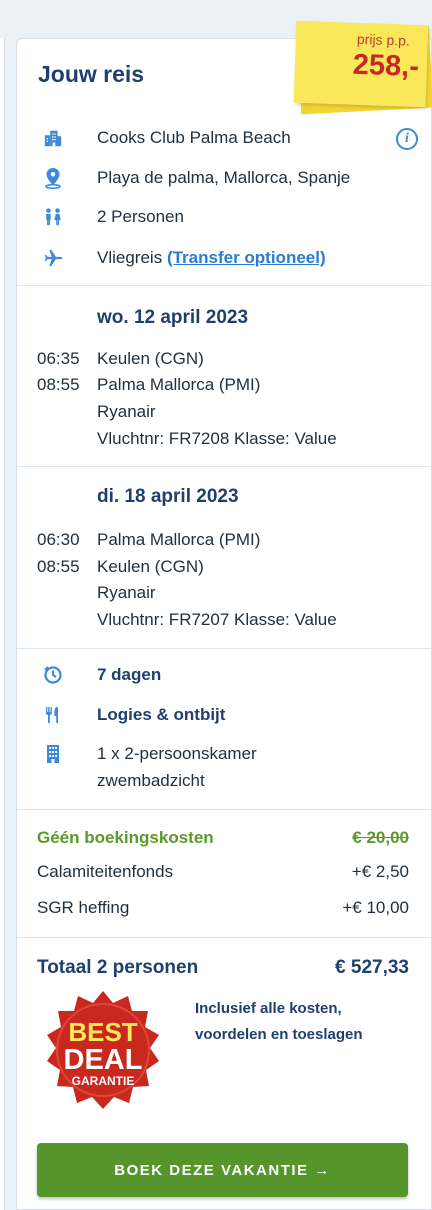  What do you see at coordinates (53, 675) in the screenshot?
I see `clock-icon` at bounding box center [53, 675].